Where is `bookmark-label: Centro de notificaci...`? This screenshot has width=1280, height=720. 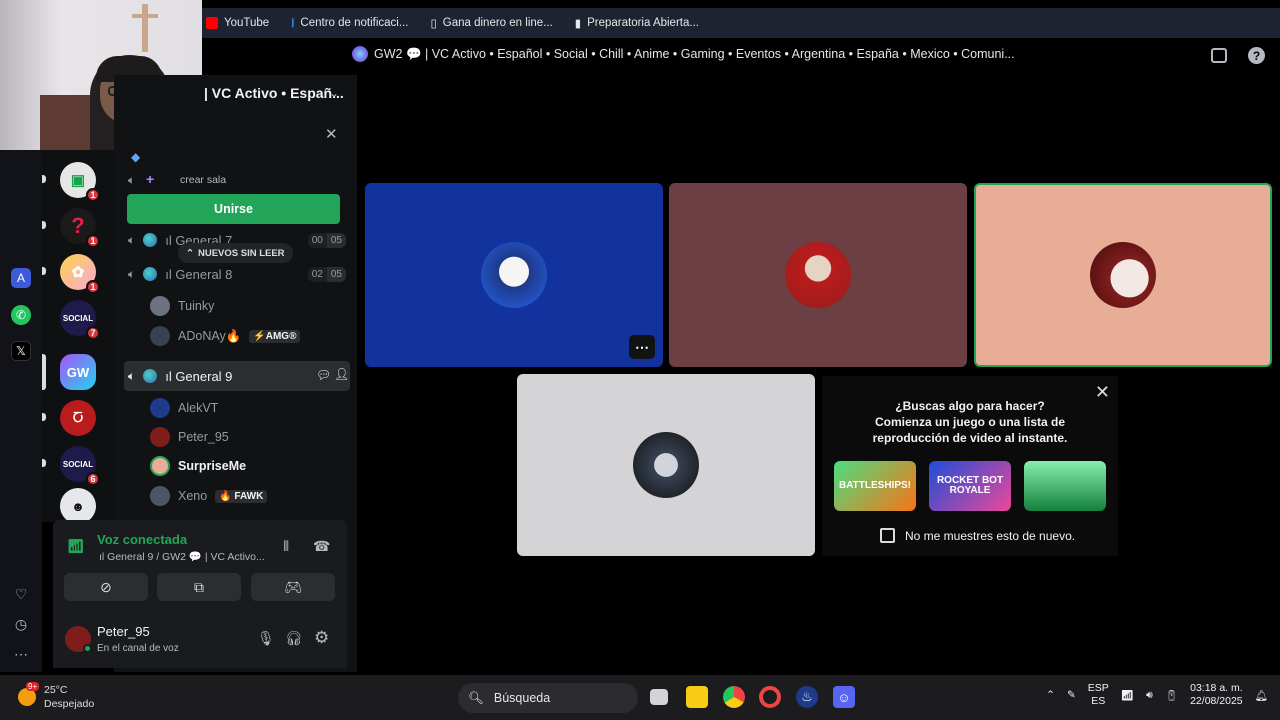 bookmark-label: Centro de notificaci... is located at coordinates (354, 23).